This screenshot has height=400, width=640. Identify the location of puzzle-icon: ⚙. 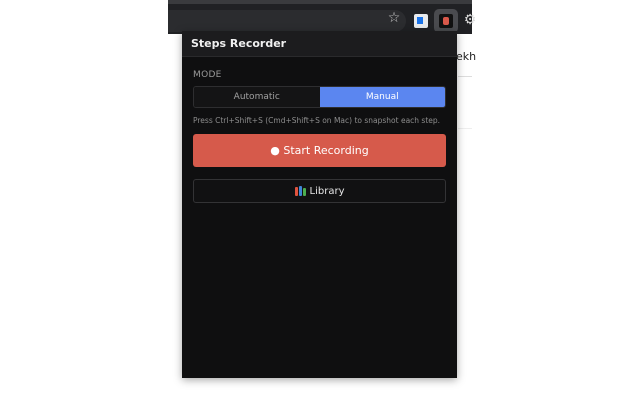
(470, 20).